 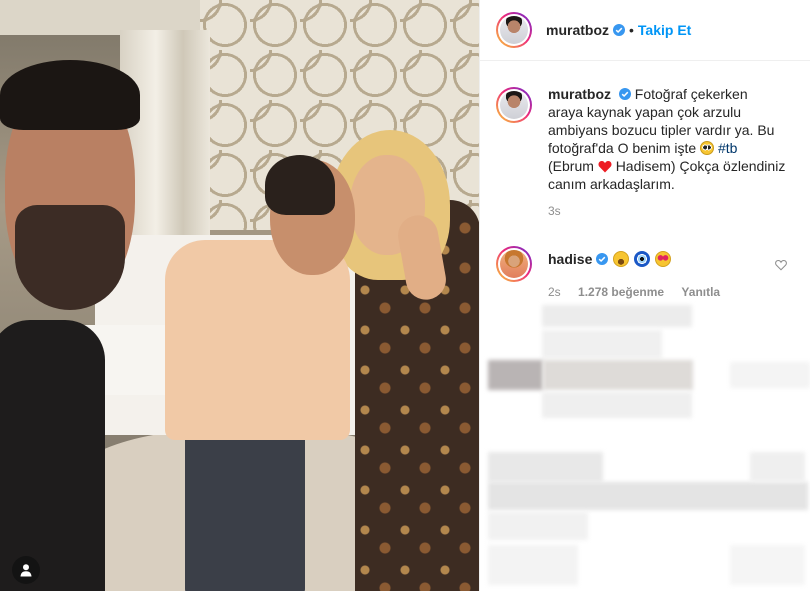 I want to click on flushed-face-icon, so click(x=707, y=148).